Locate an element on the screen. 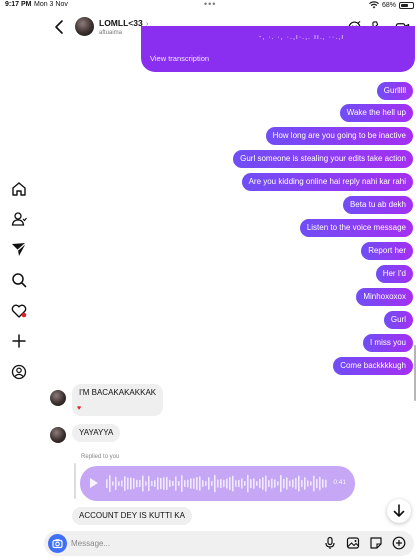 Image resolution: width=420 pixels, height=560 pixels. people-icon is located at coordinates (19, 219).